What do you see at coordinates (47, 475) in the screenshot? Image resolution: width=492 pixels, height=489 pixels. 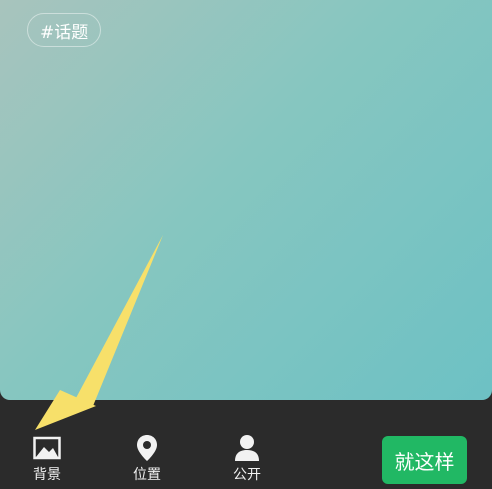 I see `background-button-label: 背景` at bounding box center [47, 475].